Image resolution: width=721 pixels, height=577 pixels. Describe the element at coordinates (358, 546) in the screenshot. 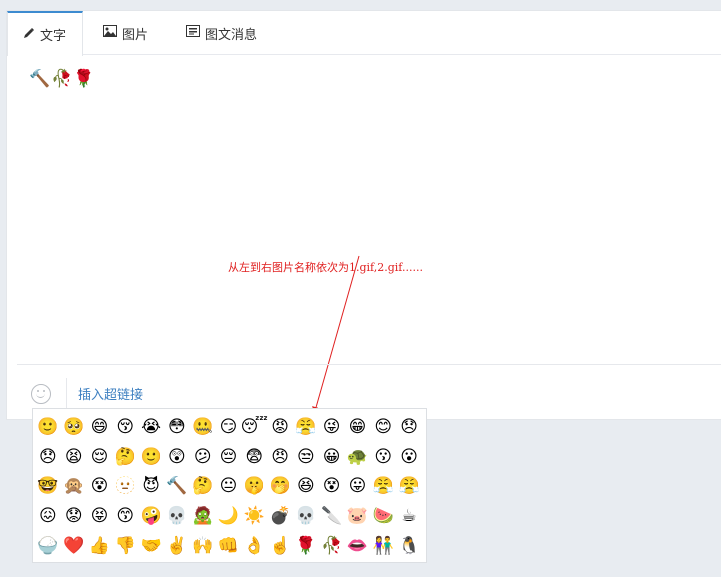

I see `emoji-option-73: 👄` at that location.